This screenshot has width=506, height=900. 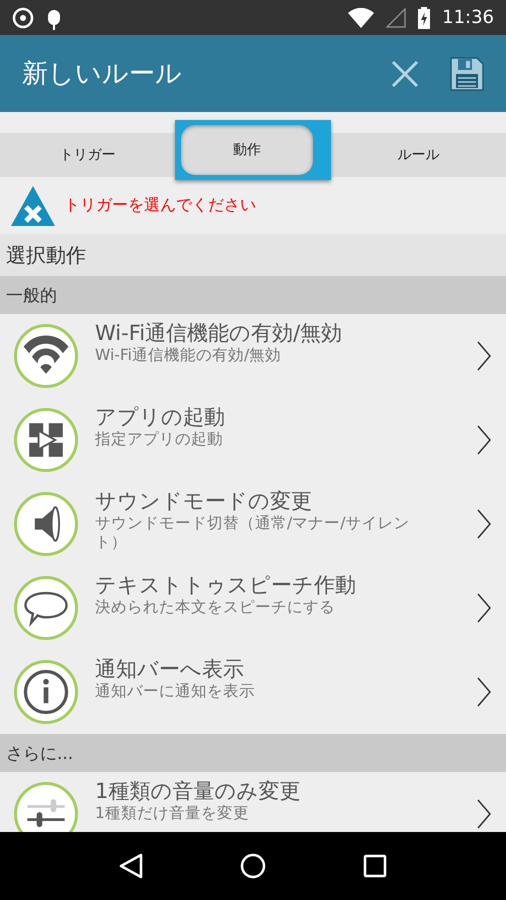 What do you see at coordinates (175, 691) in the screenshot?
I see `item-subtitle: 通知バーに通知を表示` at bounding box center [175, 691].